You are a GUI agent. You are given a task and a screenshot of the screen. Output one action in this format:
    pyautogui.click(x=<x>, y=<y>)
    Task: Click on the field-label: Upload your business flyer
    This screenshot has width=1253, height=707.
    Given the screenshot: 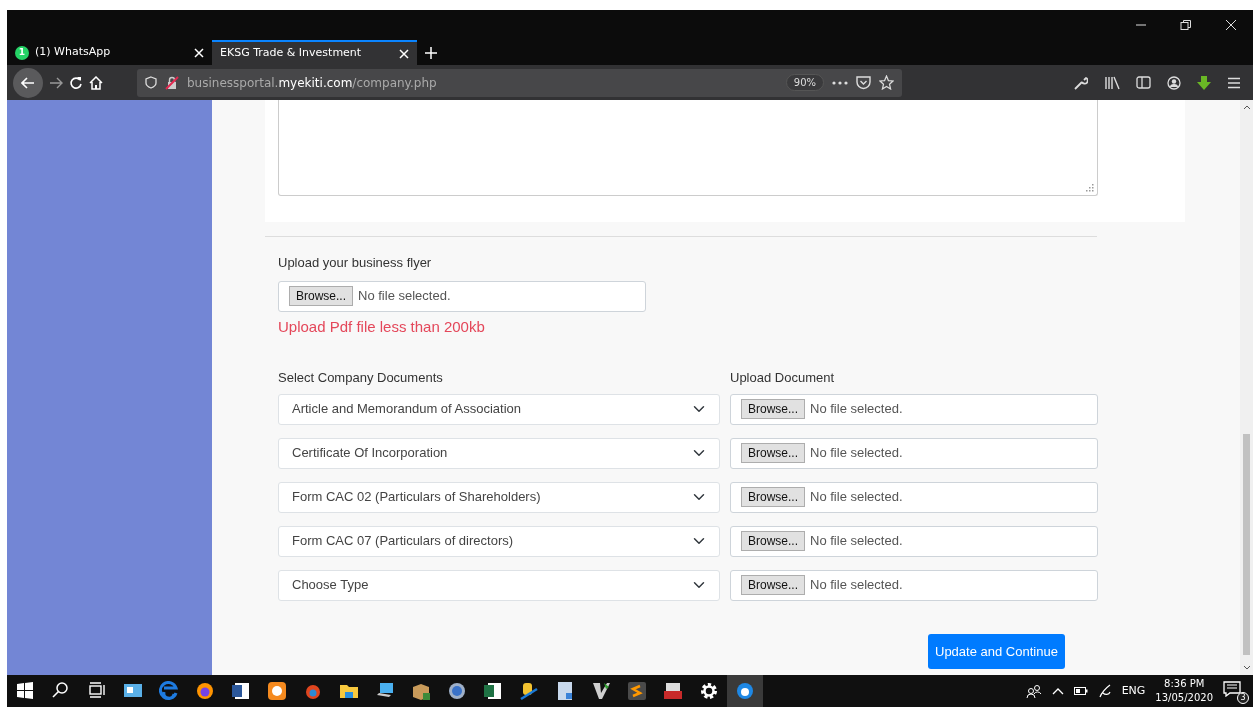 What is the action you would take?
    pyautogui.click(x=355, y=263)
    